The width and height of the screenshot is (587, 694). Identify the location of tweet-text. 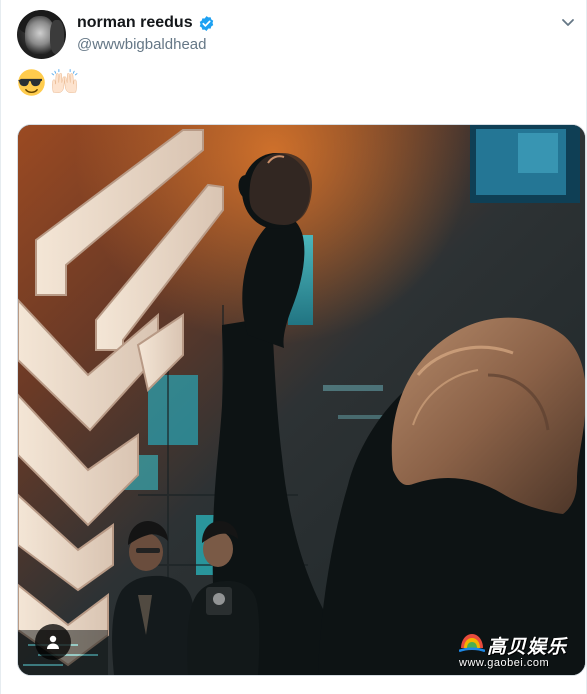
(48, 82).